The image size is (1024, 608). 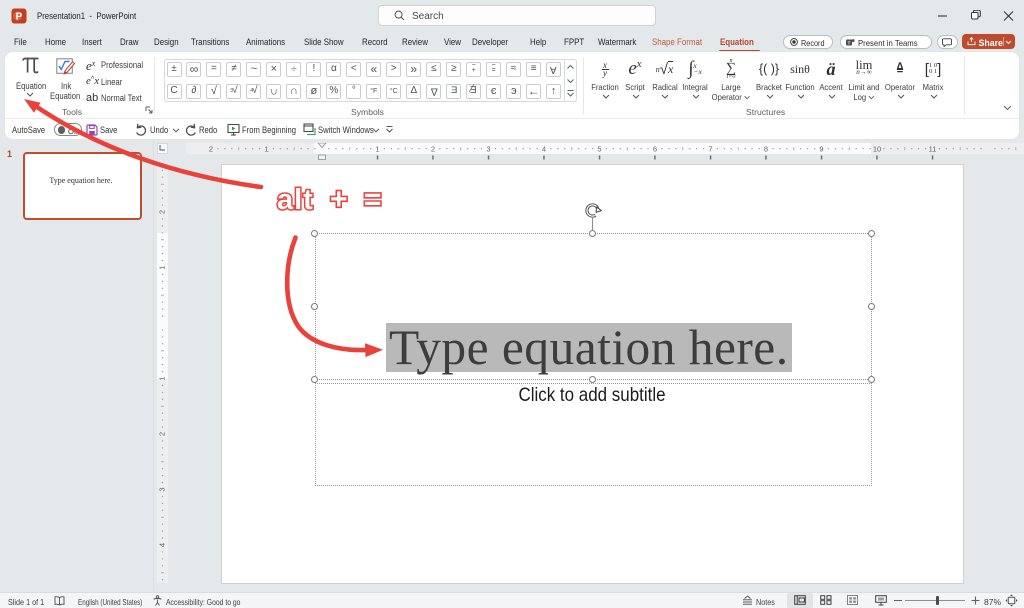 I want to click on svg-text: 10, so click(x=877, y=148).